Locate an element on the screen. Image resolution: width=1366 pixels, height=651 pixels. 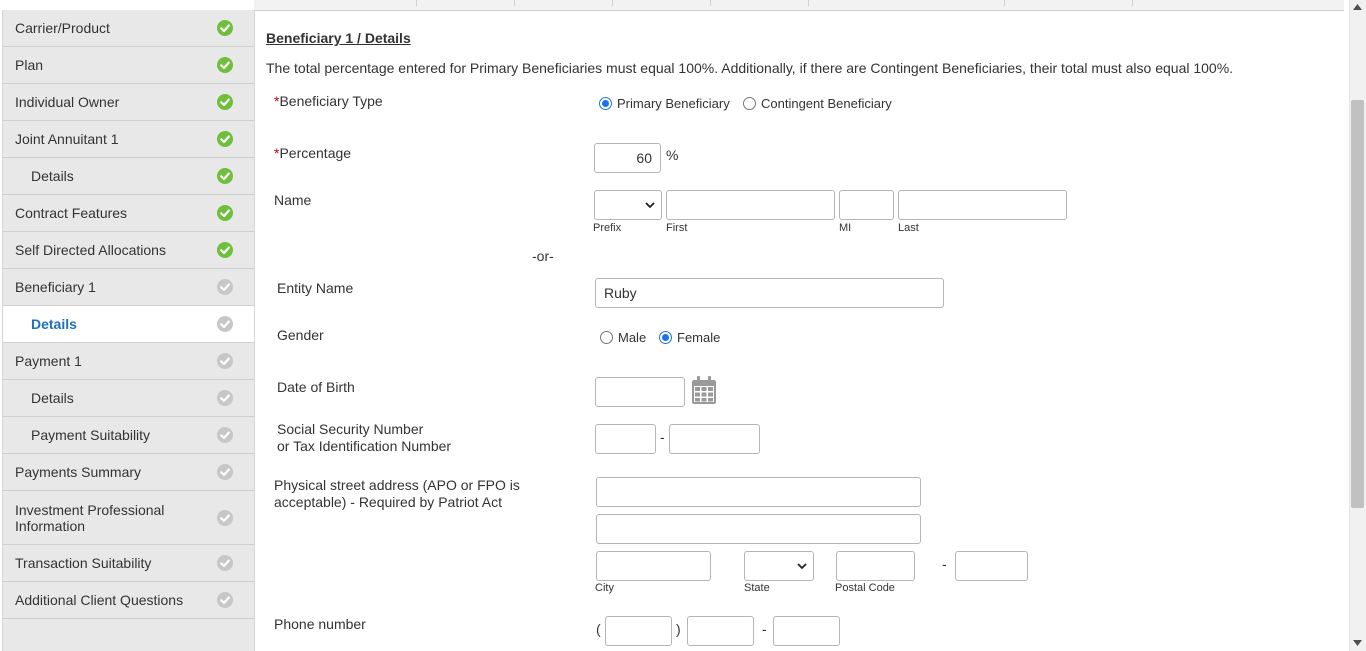
address-label-line1: Physical street address (APO or FPO is is located at coordinates (397, 485).